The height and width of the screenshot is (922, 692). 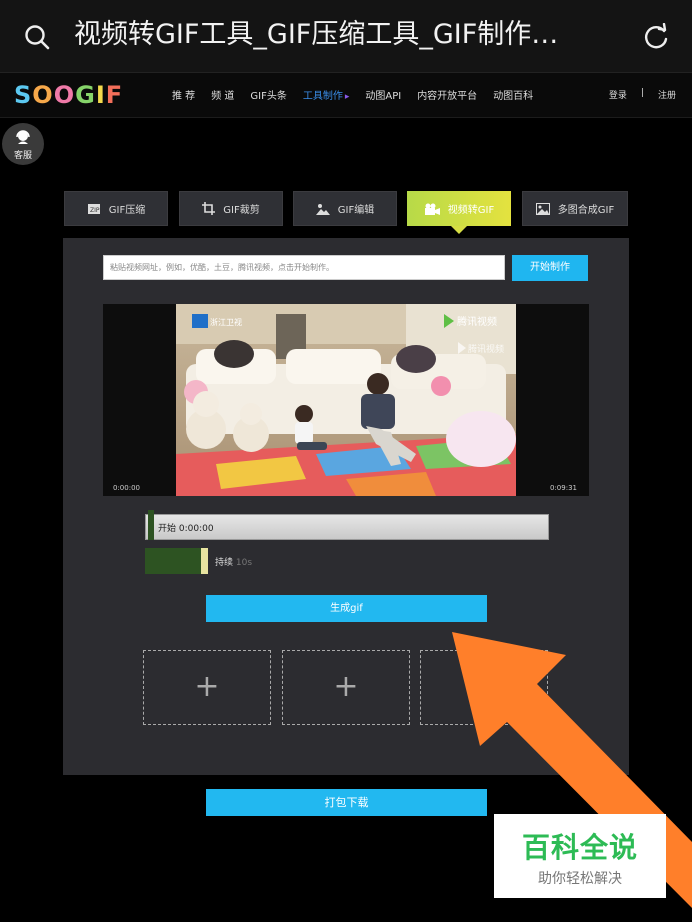 I want to click on nav-links: 推 荐 频 道 GIF头条 工具制作 动图API 内容开放平台 动图百科, so click(x=360, y=94).